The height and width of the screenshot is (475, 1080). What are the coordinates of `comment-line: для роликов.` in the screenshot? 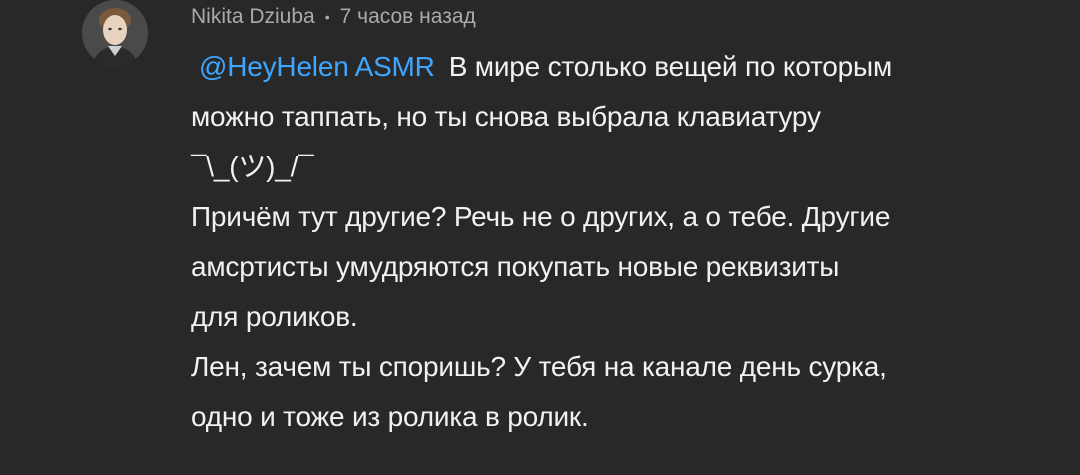 It's located at (274, 316).